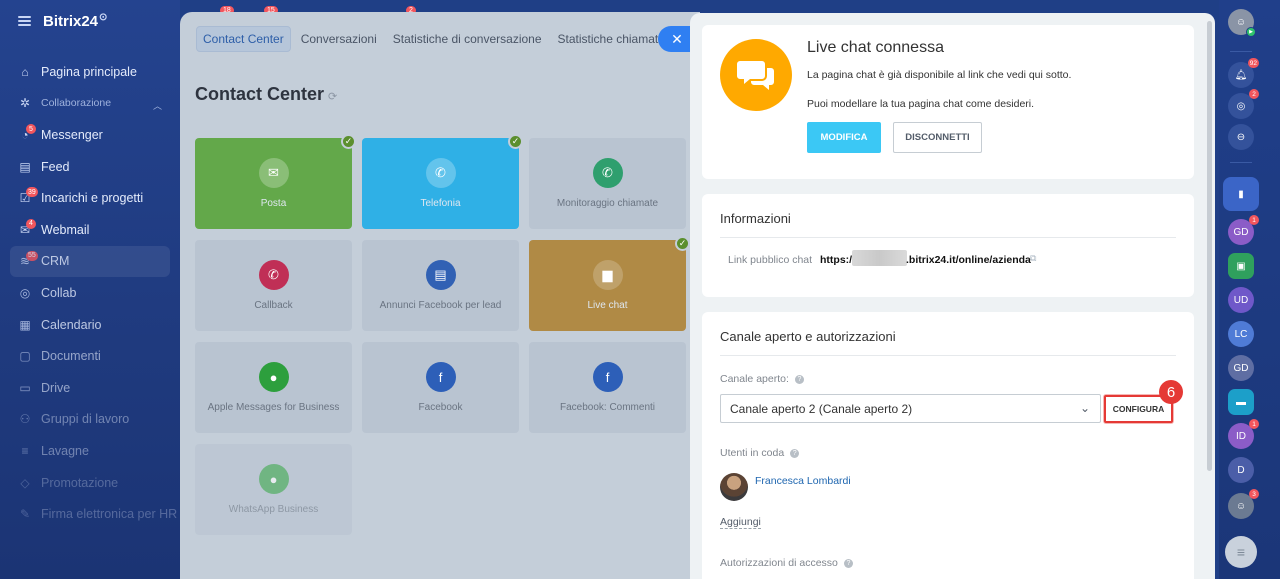 The width and height of the screenshot is (1280, 579). I want to click on sidebar-item-label: Webmail, so click(65, 229).